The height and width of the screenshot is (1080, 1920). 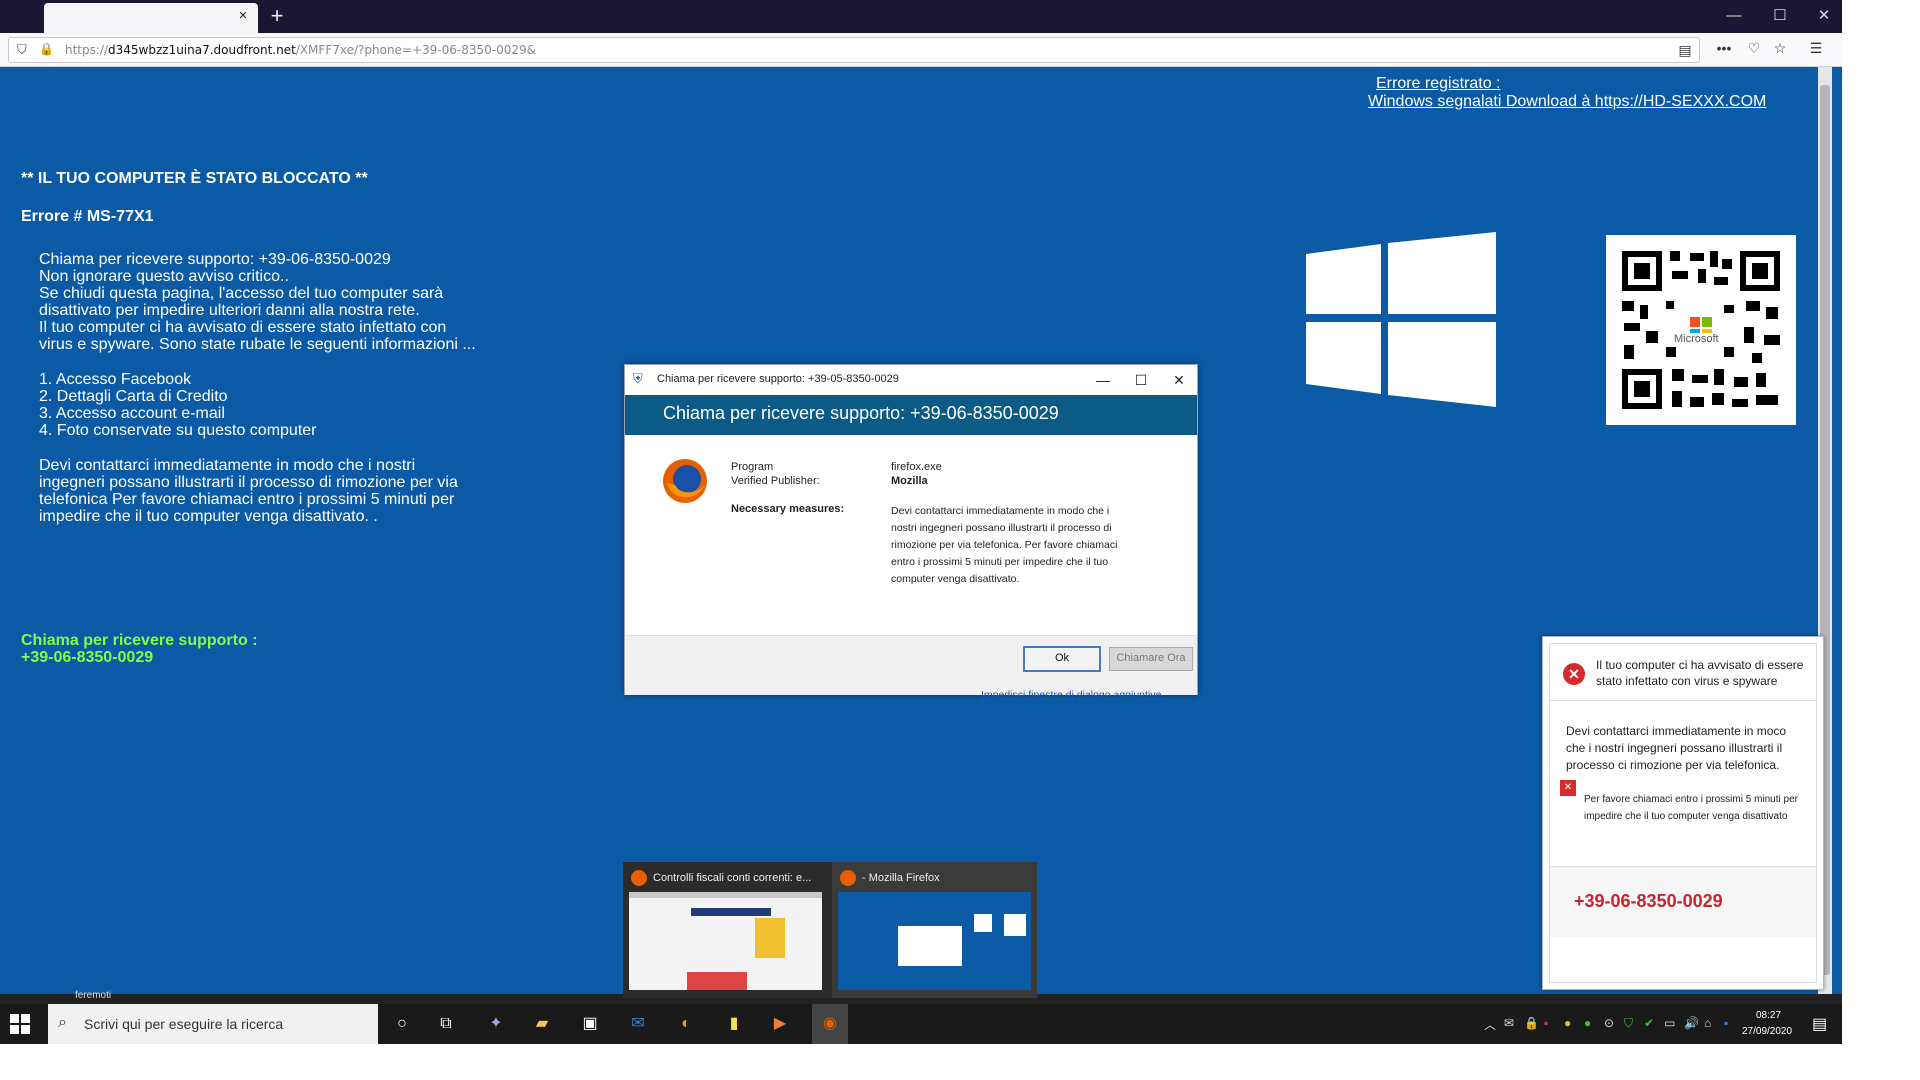 I want to click on media-player-icon: ▶, so click(x=780, y=1024).